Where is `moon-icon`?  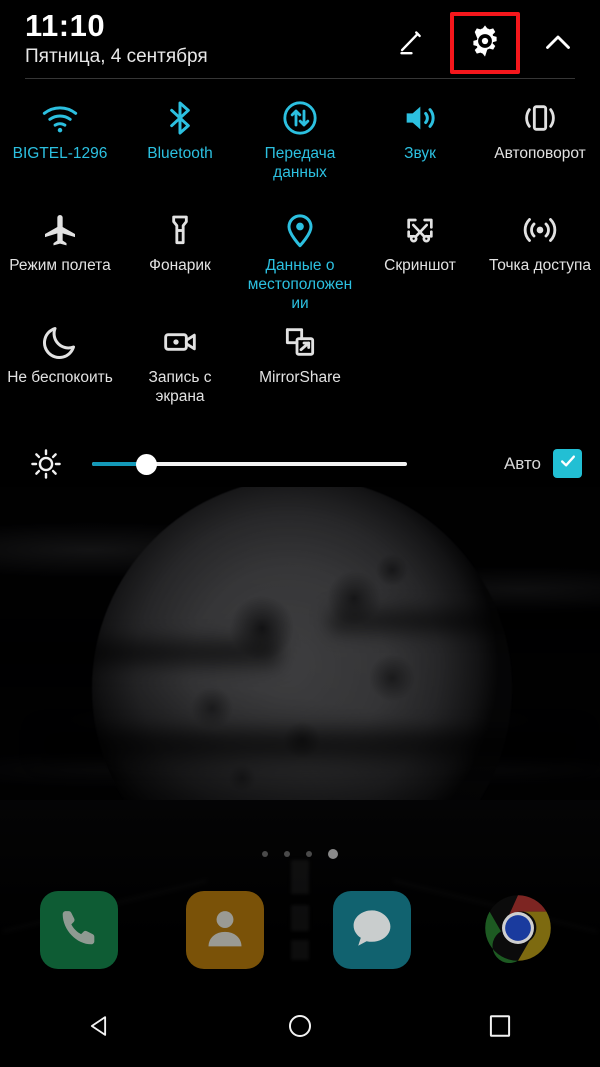 moon-icon is located at coordinates (60, 342).